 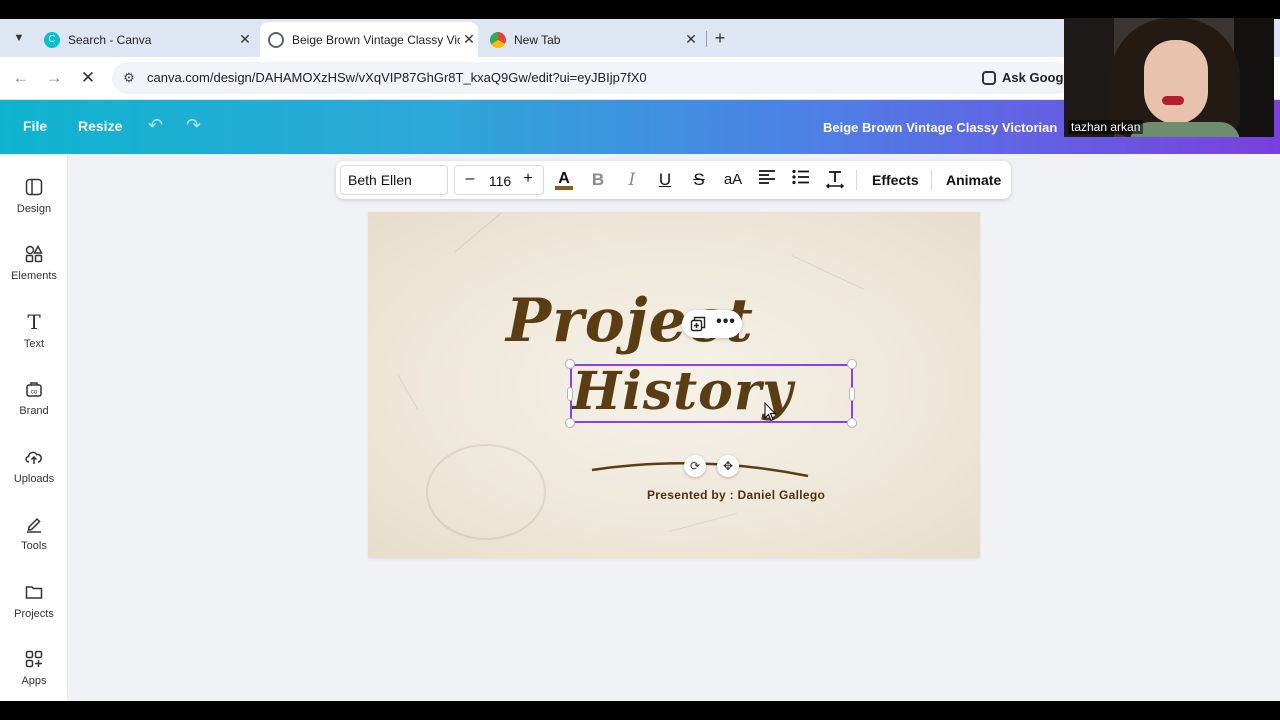 What do you see at coordinates (640, 710) in the screenshot?
I see `screen-bottom-bar` at bounding box center [640, 710].